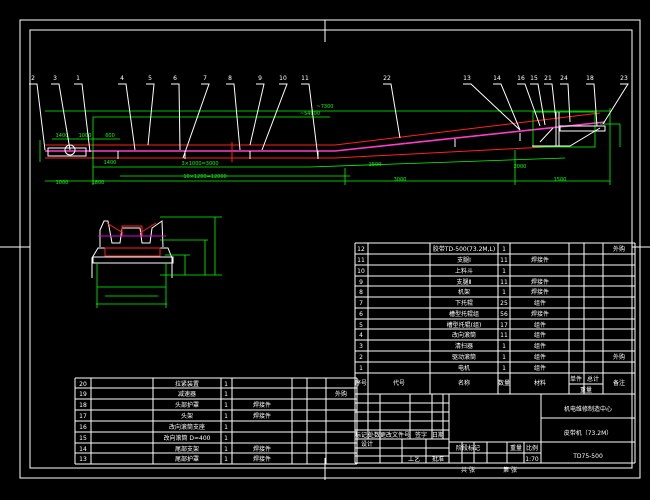 This screenshot has width=650, height=500. What do you see at coordinates (453, 260) in the screenshot?
I see `table-row: 11 支腿Ⅰ 11 焊接件` at bounding box center [453, 260].